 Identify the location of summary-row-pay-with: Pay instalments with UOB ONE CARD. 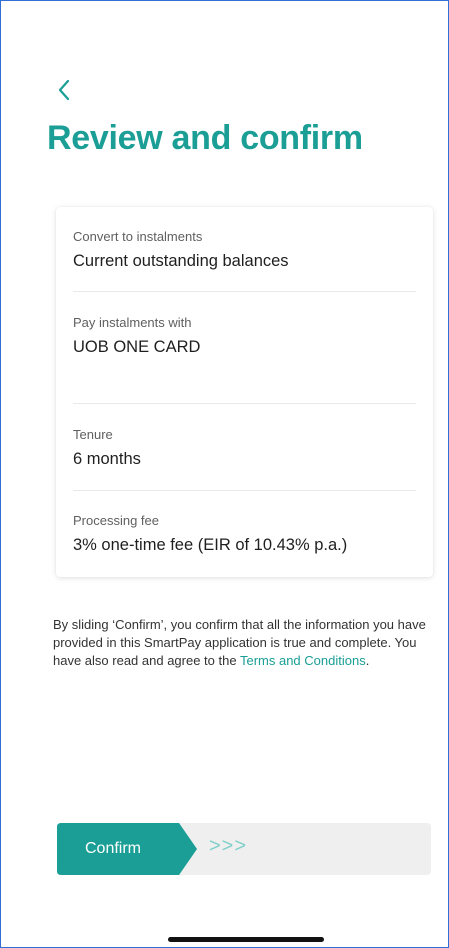
(244, 336).